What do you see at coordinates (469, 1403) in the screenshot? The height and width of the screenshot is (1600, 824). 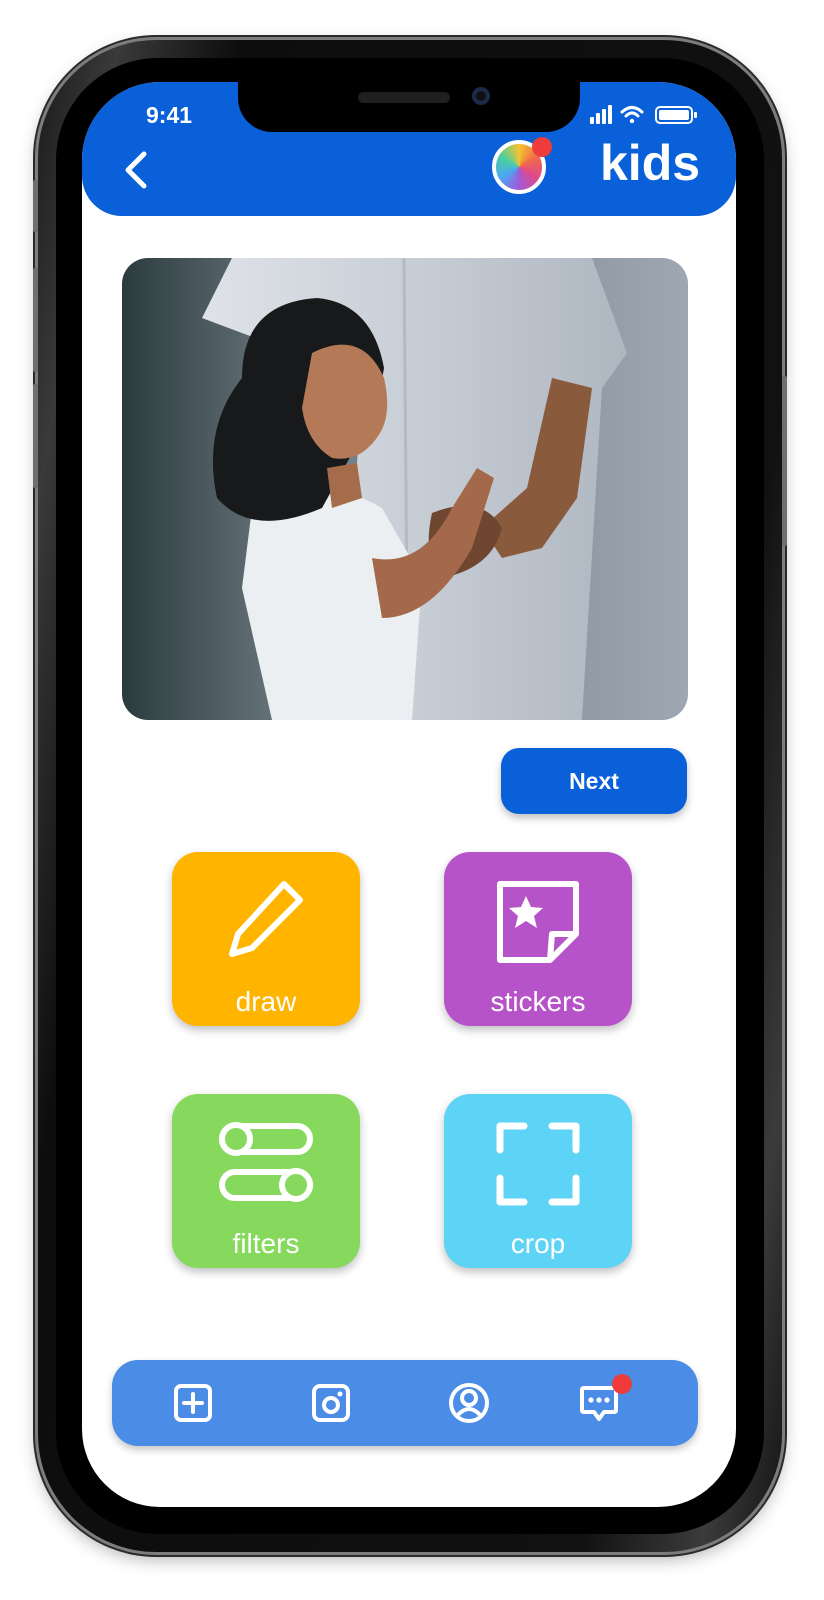 I see `profile-icon` at bounding box center [469, 1403].